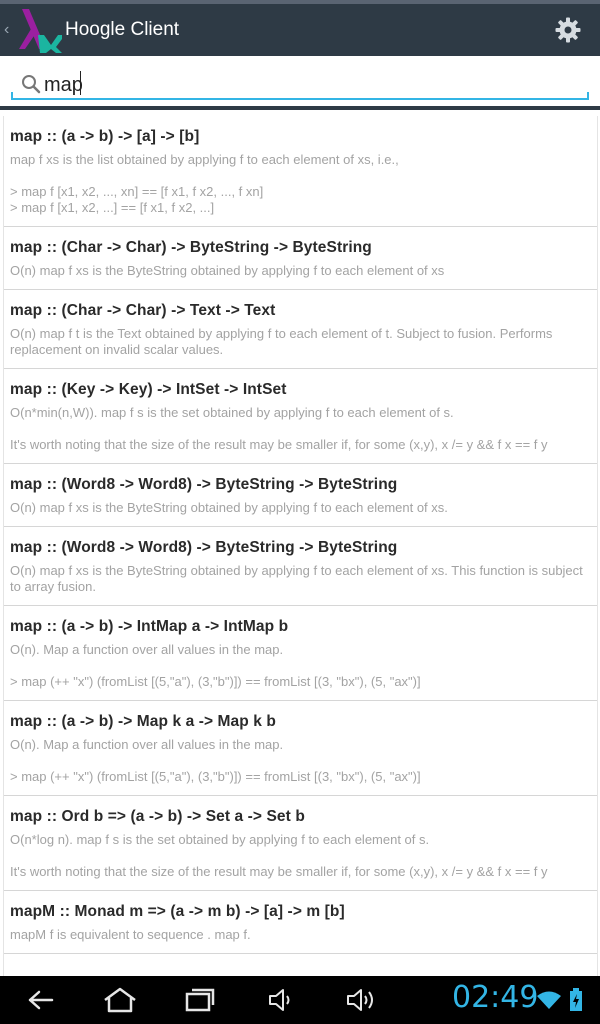 The height and width of the screenshot is (1024, 600). What do you see at coordinates (41, 1000) in the screenshot?
I see `back-icon` at bounding box center [41, 1000].